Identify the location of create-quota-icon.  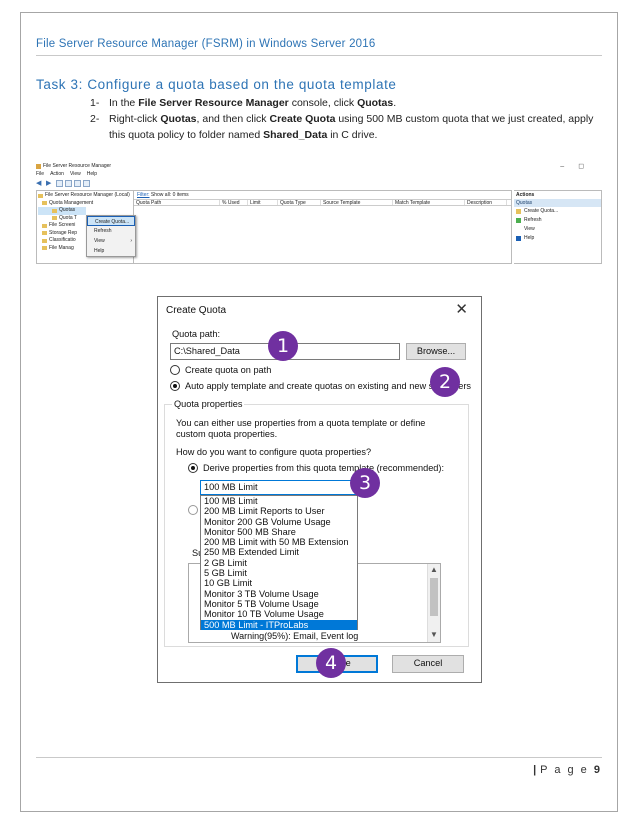
(518, 211).